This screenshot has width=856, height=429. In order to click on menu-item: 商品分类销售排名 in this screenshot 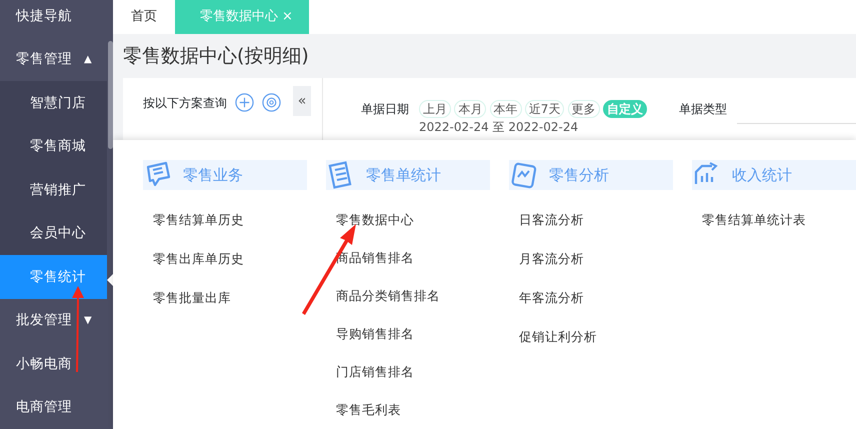, I will do `click(408, 296)`.